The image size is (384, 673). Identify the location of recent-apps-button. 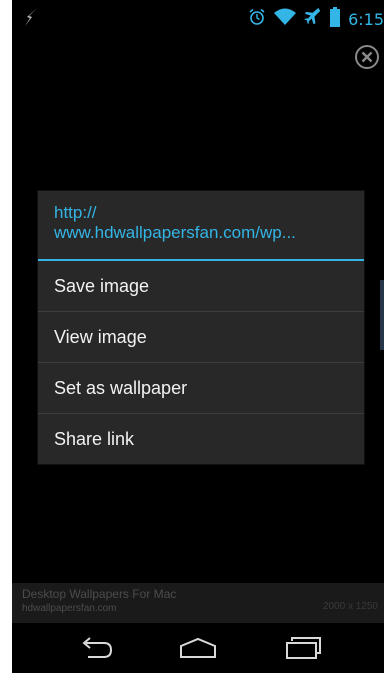
(304, 648).